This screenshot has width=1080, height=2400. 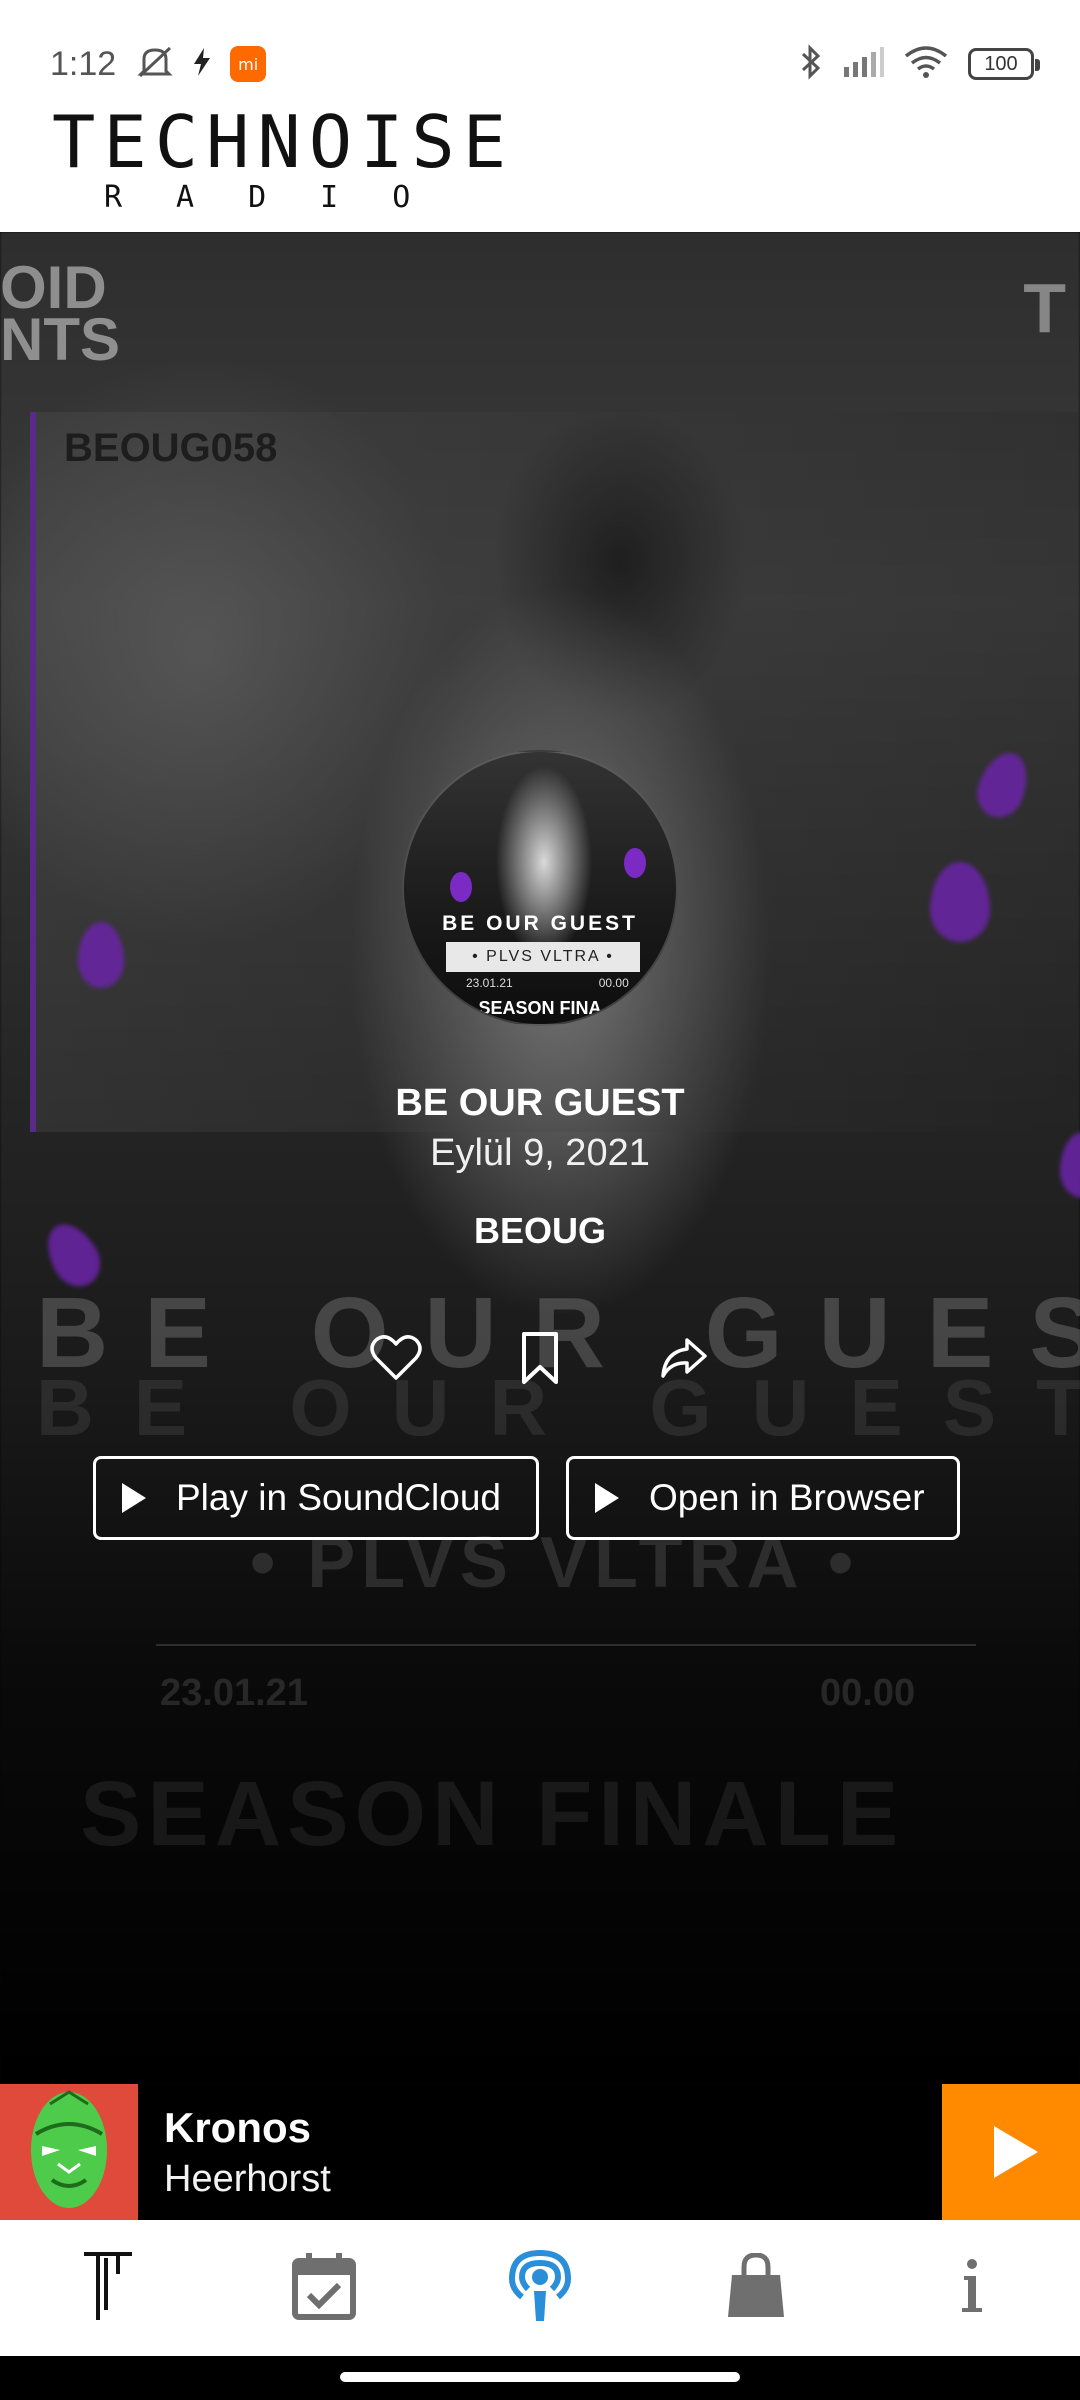 I want to click on bluetooth-icon, so click(x=811, y=64).